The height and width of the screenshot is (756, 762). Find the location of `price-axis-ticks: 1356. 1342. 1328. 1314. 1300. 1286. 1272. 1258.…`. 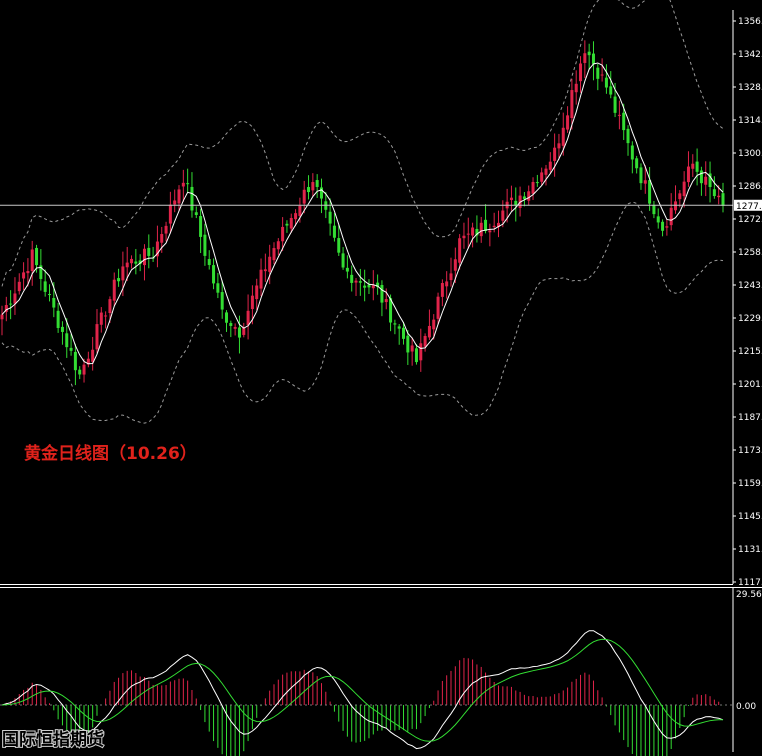

price-axis-ticks: 1356. 1342. 1328. 1314. 1300. 1286. 1272. 1258.… is located at coordinates (747, 302).